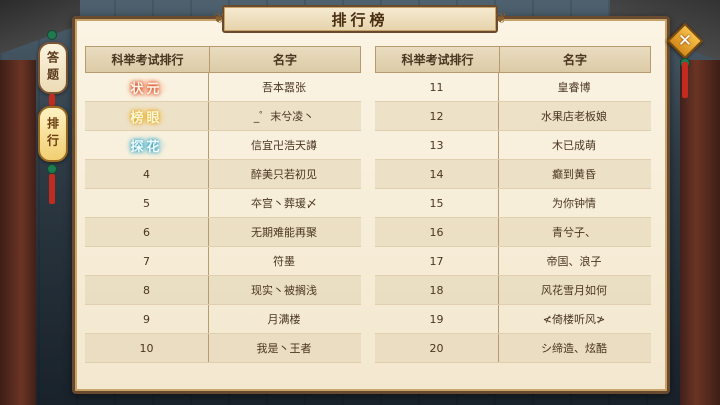 The width and height of the screenshot is (720, 405). Describe the element at coordinates (18, 232) in the screenshot. I see `pillar-left` at that location.